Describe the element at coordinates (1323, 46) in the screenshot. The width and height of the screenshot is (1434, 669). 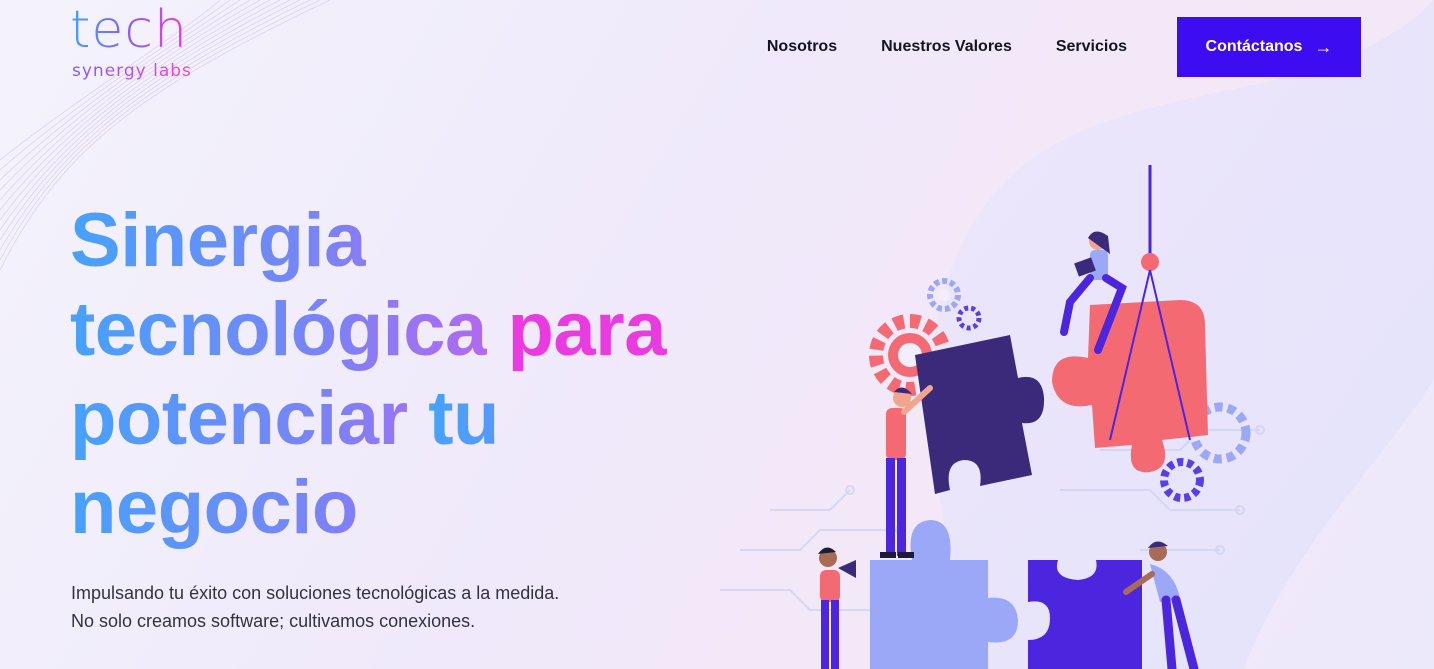
I see `arrow-right-icon: →` at that location.